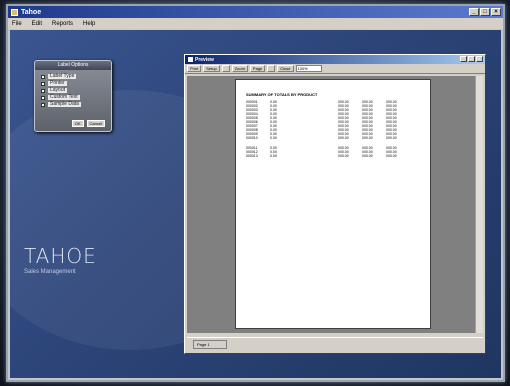 This screenshot has width=510, height=386. I want to click on panel-item-label: Printer, so click(57, 83).